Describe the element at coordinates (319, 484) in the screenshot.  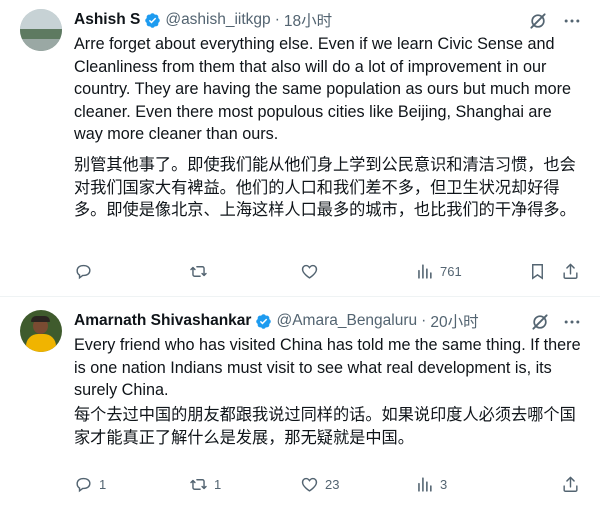
I see `like-button: 23` at that location.